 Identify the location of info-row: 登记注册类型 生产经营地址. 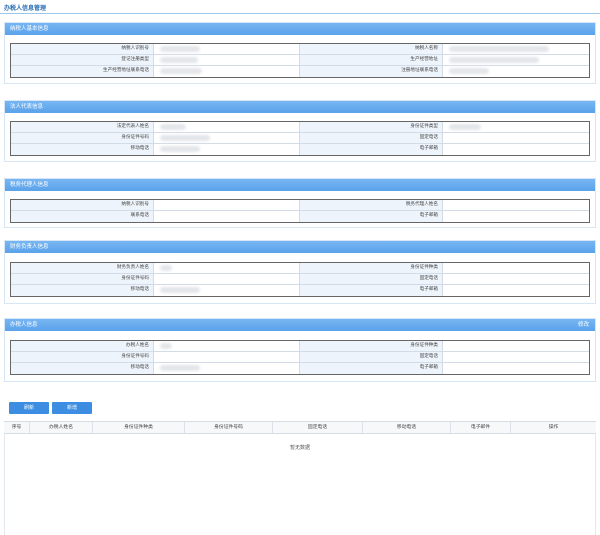
(300, 60).